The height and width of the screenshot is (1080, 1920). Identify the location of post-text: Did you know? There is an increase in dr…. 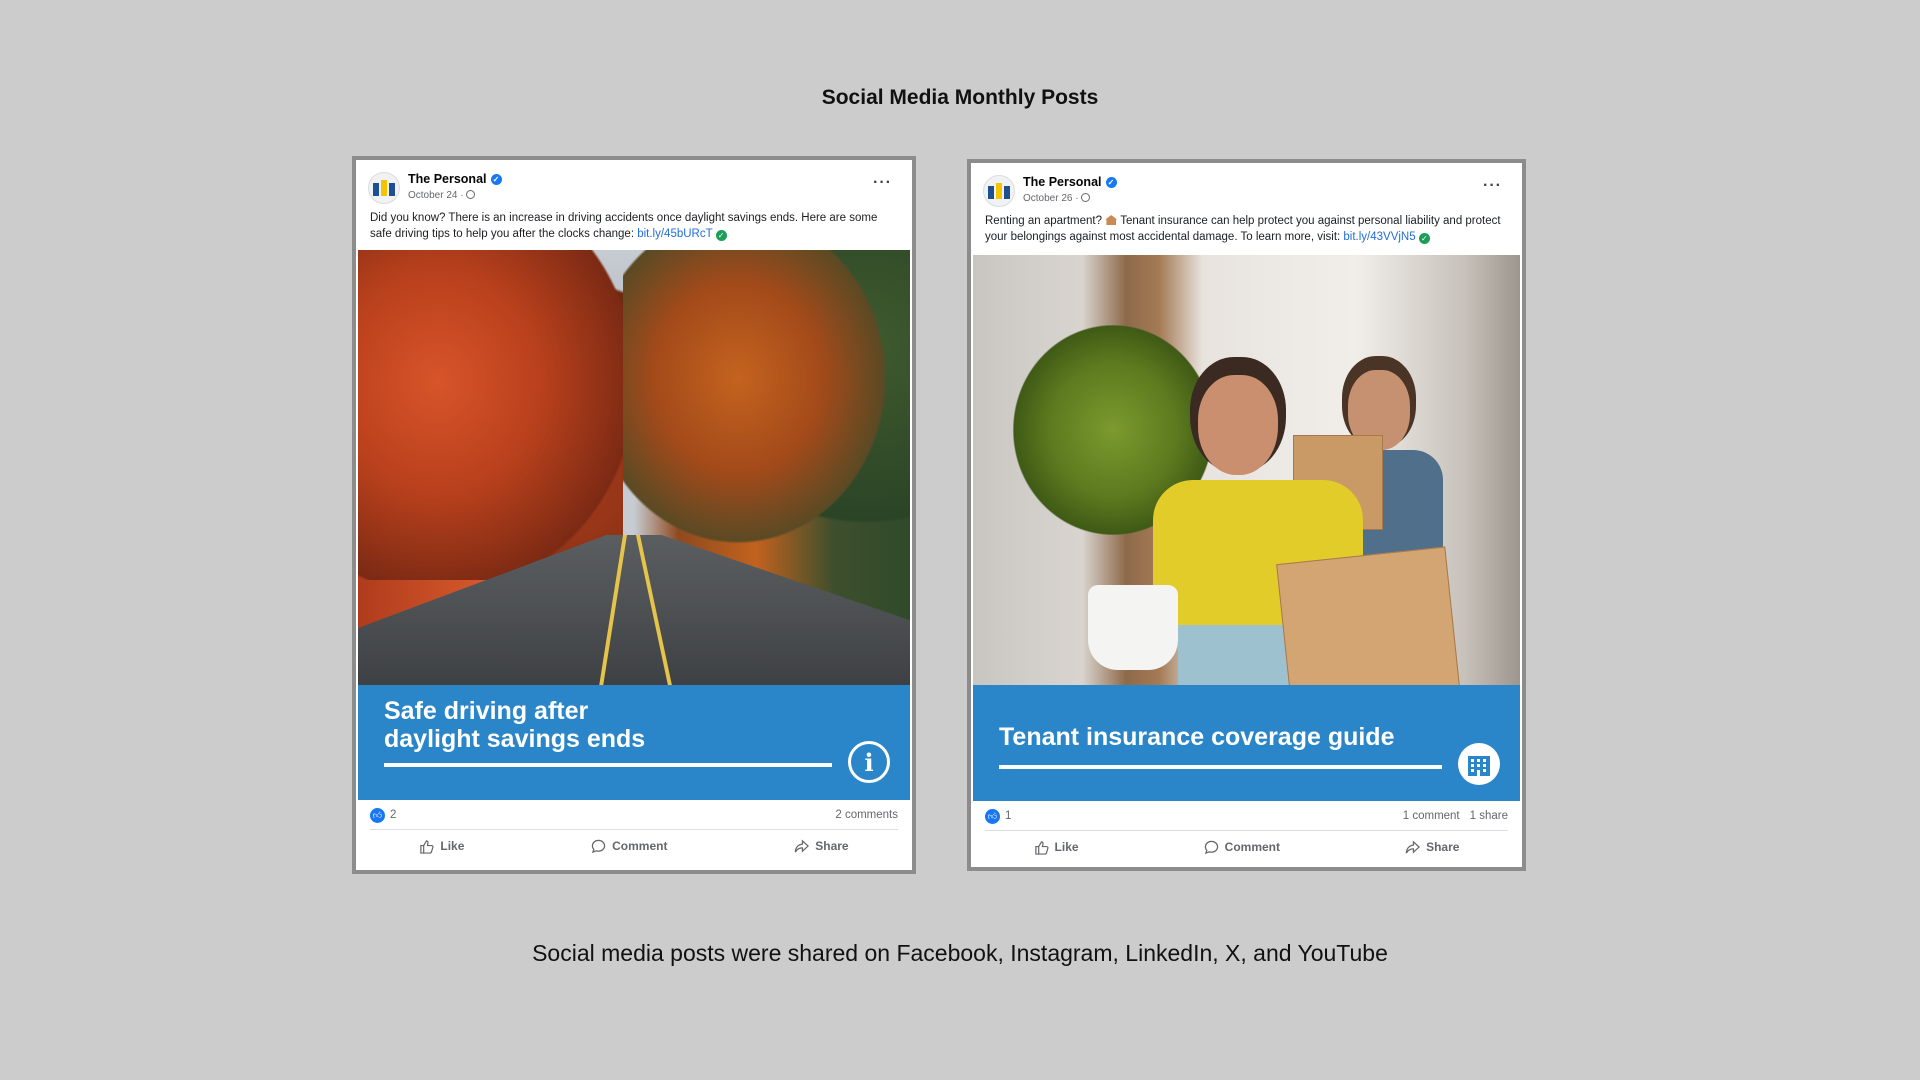
(634, 228).